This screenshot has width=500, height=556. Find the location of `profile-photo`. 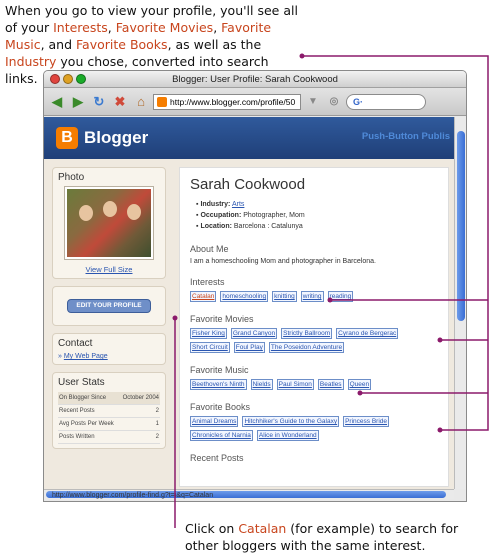

profile-photo is located at coordinates (109, 223).